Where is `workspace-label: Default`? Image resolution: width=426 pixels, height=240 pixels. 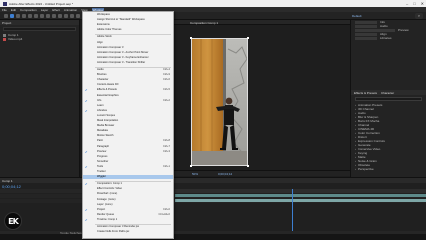
workspace-label: Default is located at coordinates (357, 16).